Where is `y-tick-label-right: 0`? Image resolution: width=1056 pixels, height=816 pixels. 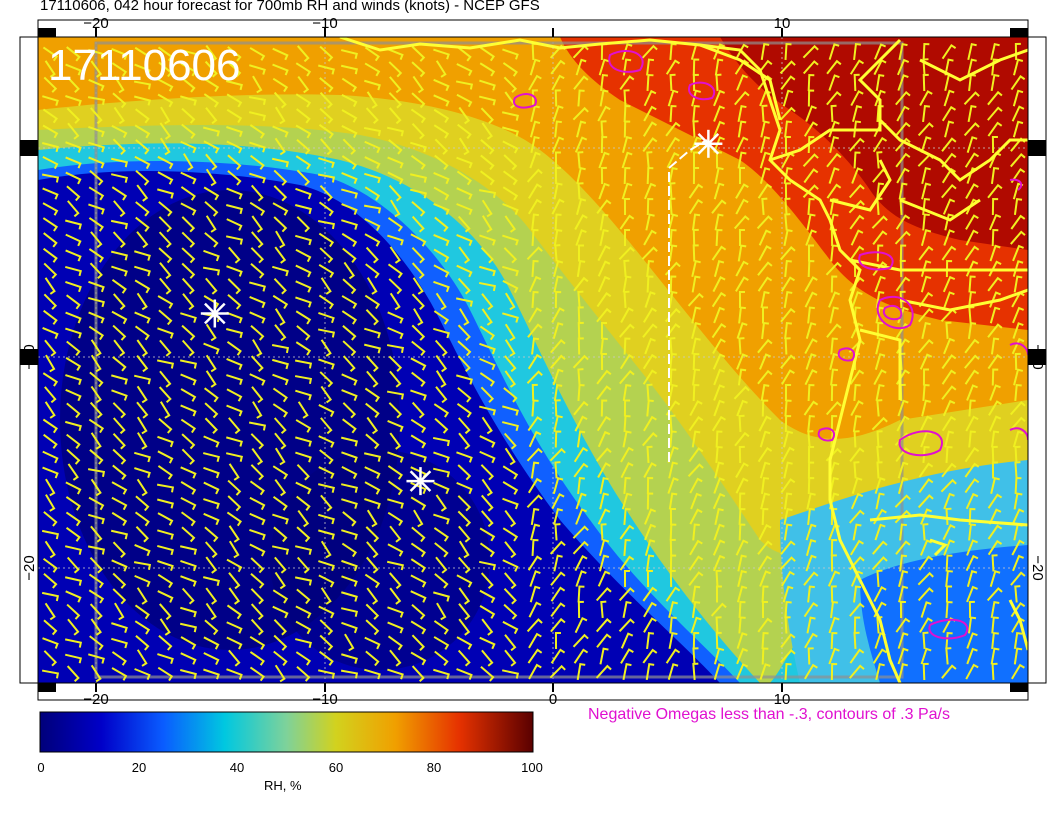 y-tick-label-right: 0 is located at coordinates (1037, 148).